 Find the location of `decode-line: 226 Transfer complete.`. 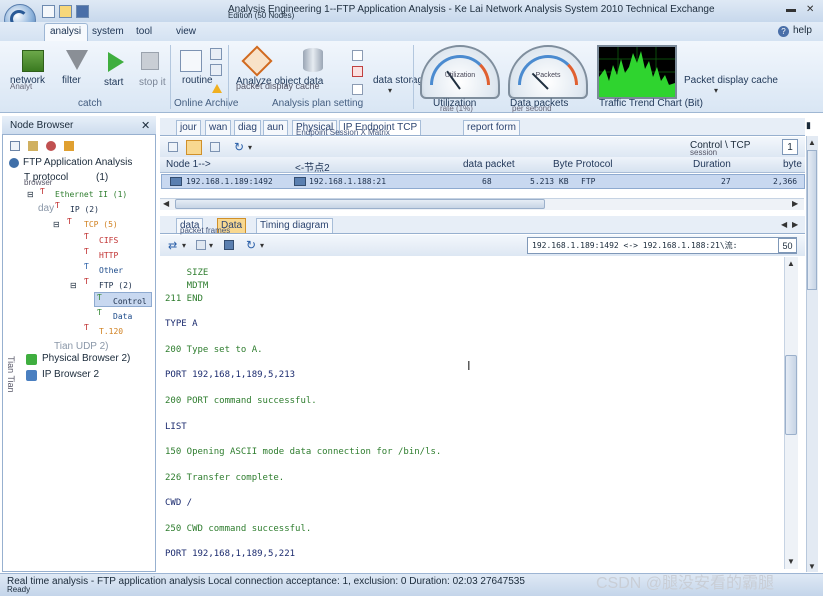

decode-line: 226 Transfer complete. is located at coordinates (225, 478).